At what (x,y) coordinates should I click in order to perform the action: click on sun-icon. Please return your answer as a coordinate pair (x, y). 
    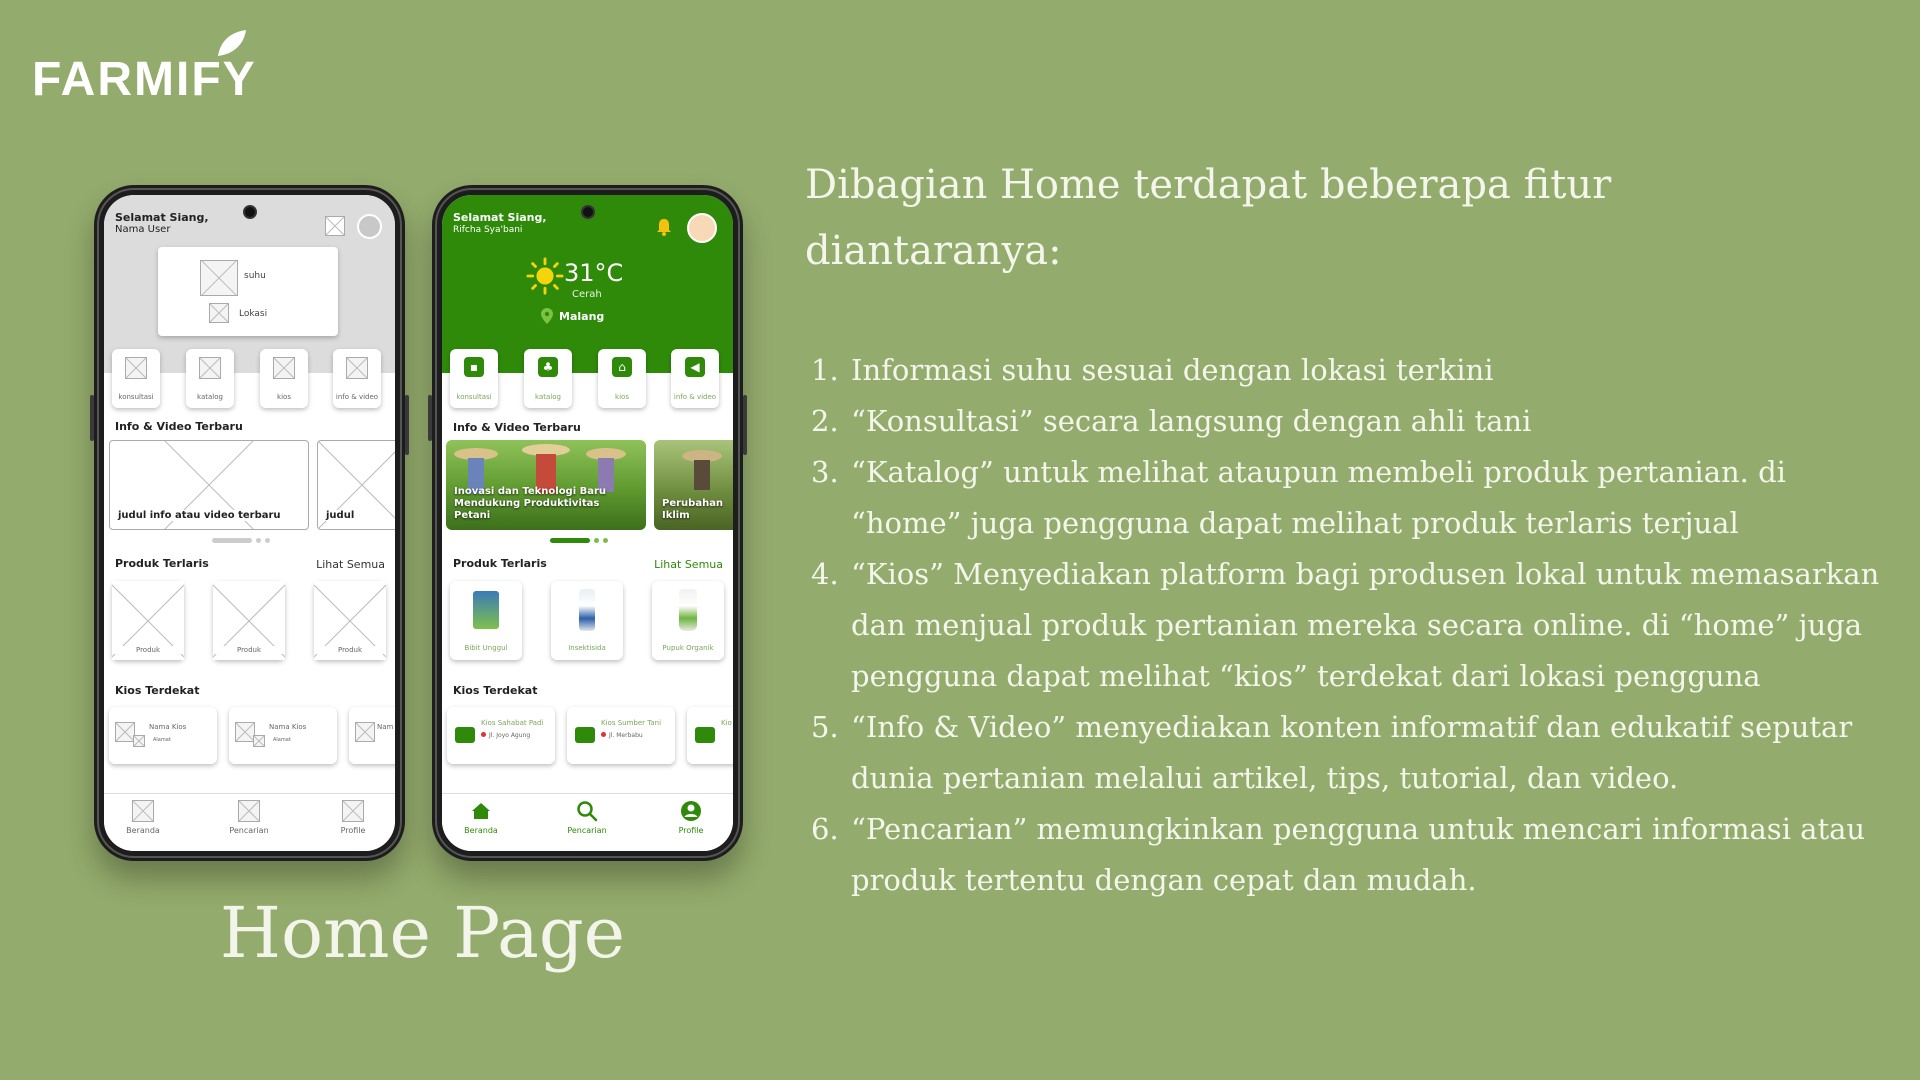
    Looking at the image, I should click on (545, 276).